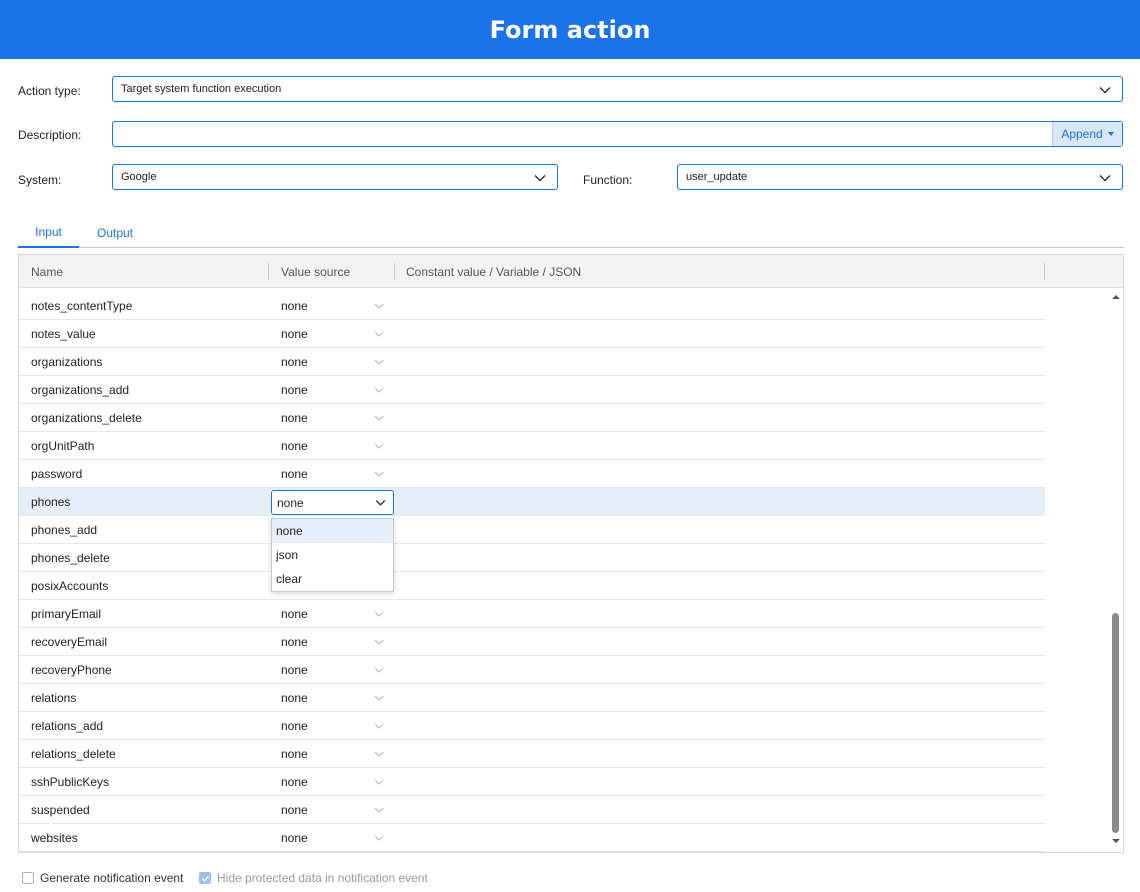  What do you see at coordinates (50, 135) in the screenshot?
I see `description-label: Description:` at bounding box center [50, 135].